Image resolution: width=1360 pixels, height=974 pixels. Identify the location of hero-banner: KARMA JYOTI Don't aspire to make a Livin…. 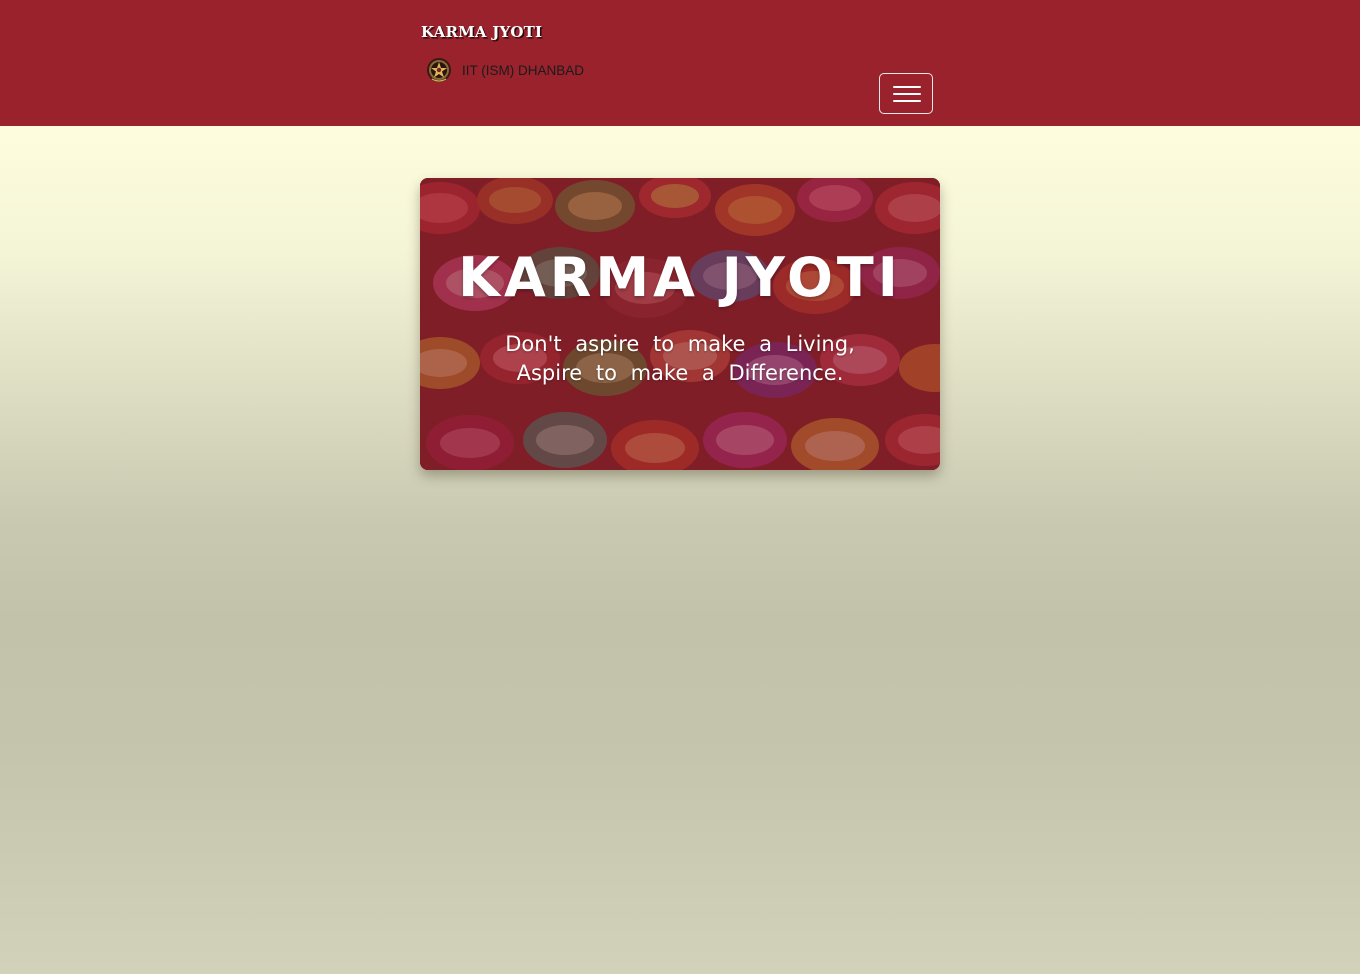
(680, 324).